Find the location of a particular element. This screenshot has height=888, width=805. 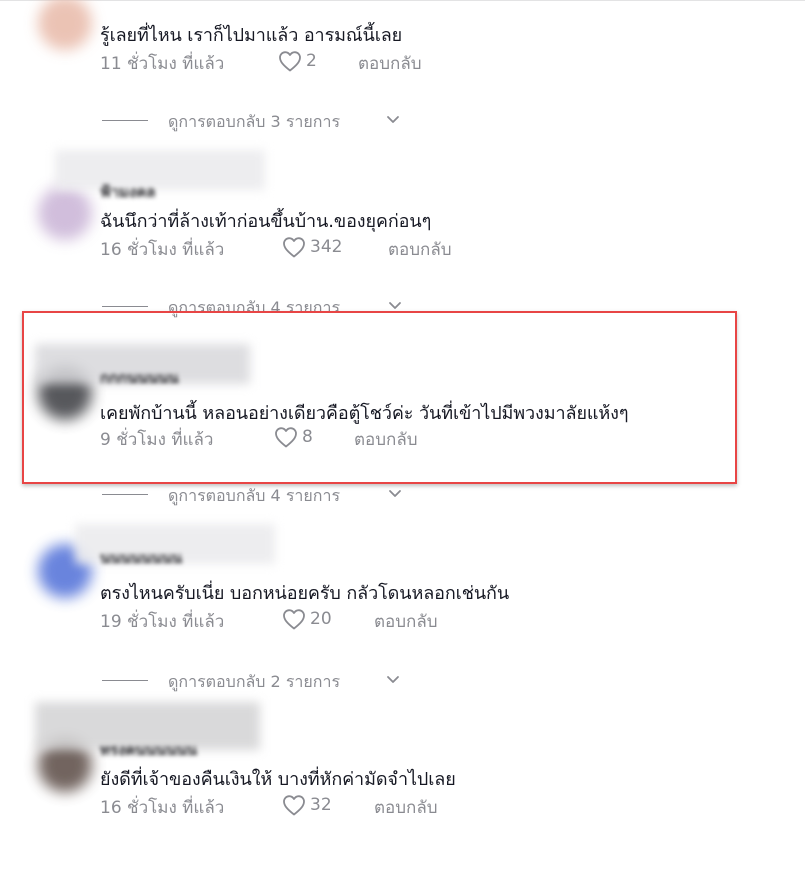

view-replies-label: ดูการตอบกลับ 3 รายการ is located at coordinates (254, 121).